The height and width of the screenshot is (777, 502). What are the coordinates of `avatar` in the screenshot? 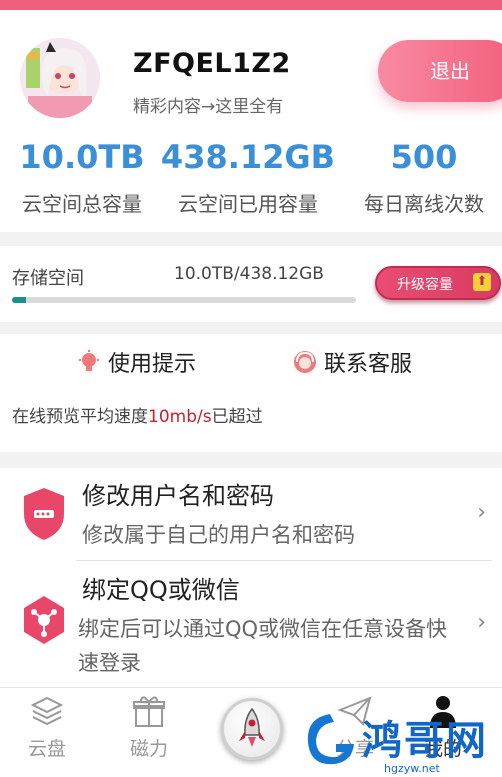 It's located at (60, 78).